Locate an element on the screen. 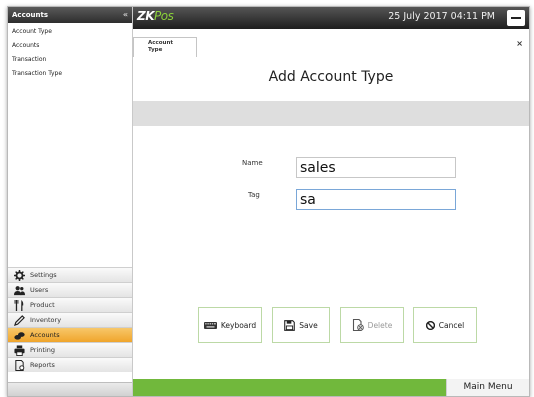 The height and width of the screenshot is (397, 534). printer-icon is located at coordinates (19, 350).